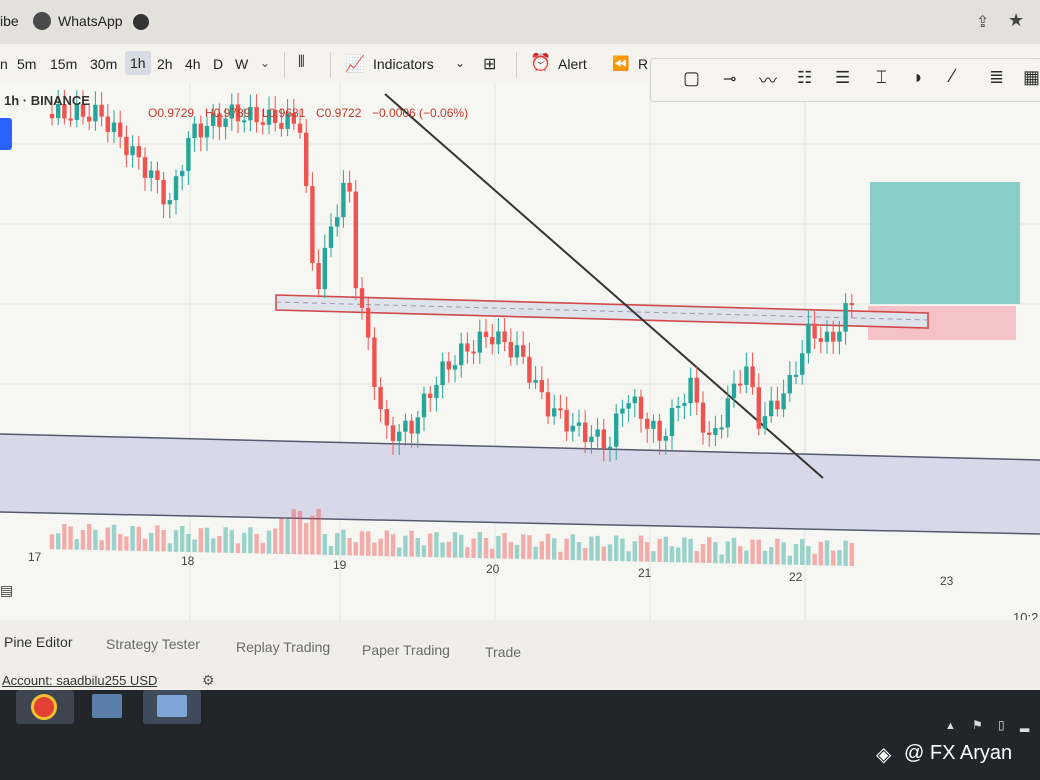  Describe the element at coordinates (729, 79) in the screenshot. I see `horizontal-ray-icon: ⊸` at that location.